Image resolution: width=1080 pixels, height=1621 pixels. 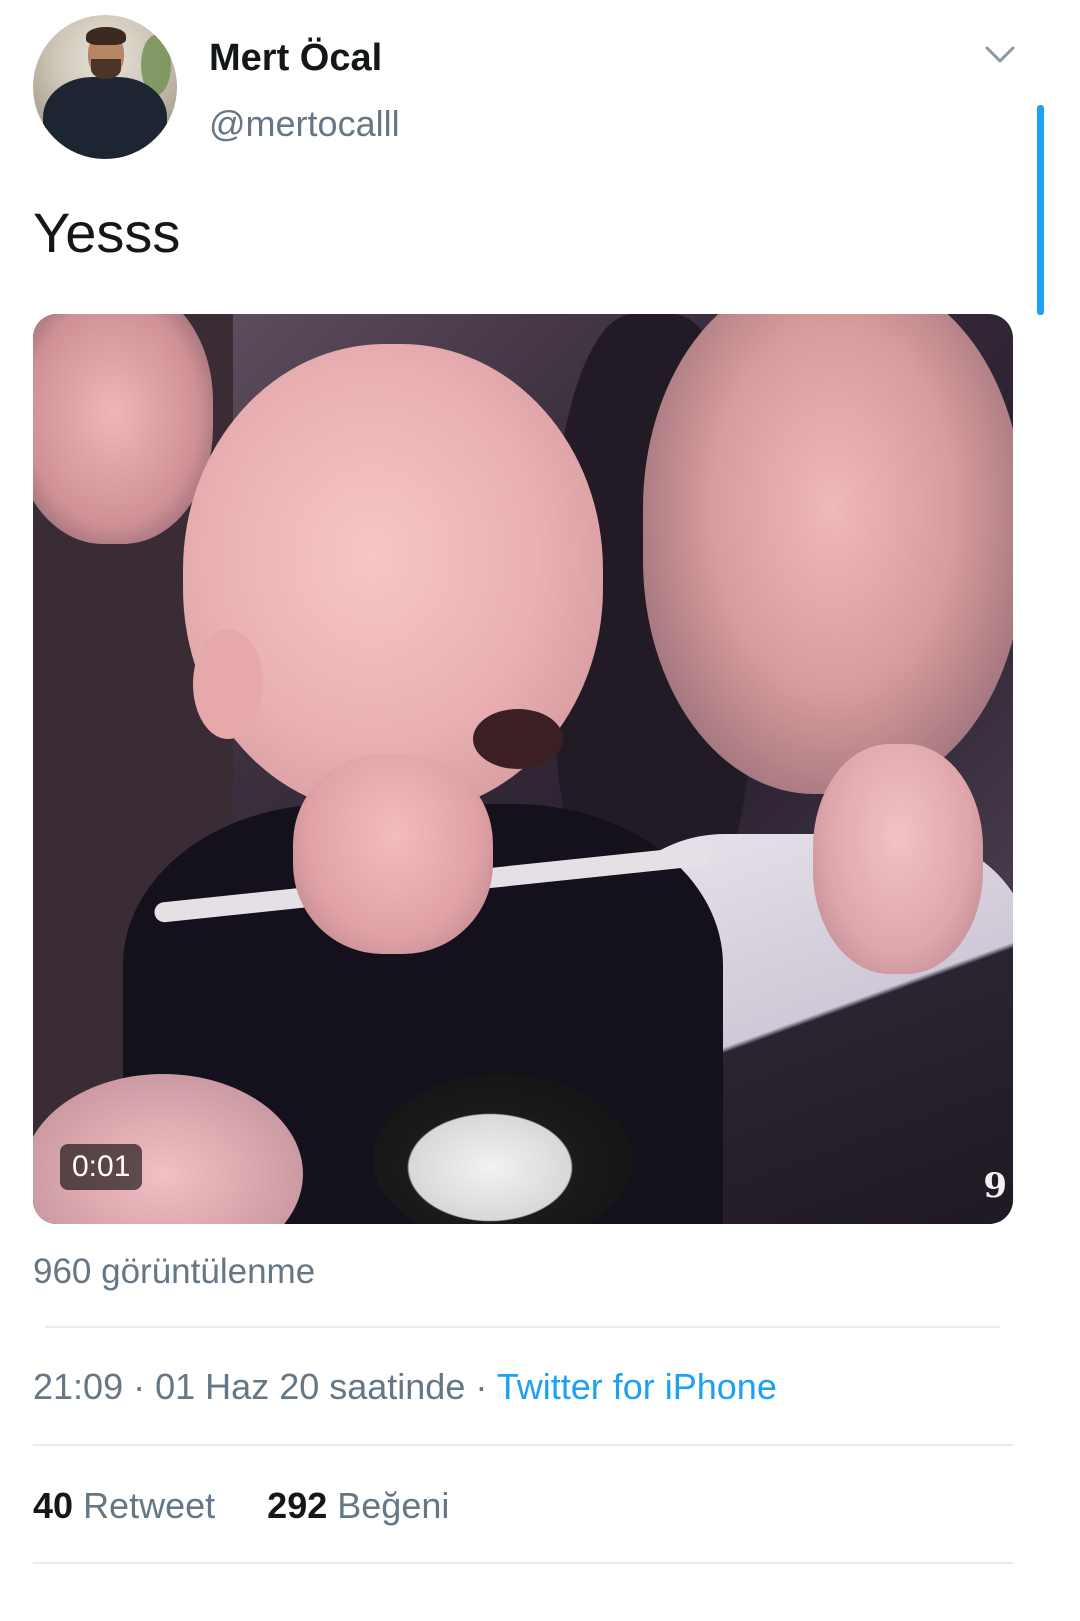 What do you see at coordinates (101, 1167) in the screenshot?
I see `video-duration-badge: 0:01` at bounding box center [101, 1167].